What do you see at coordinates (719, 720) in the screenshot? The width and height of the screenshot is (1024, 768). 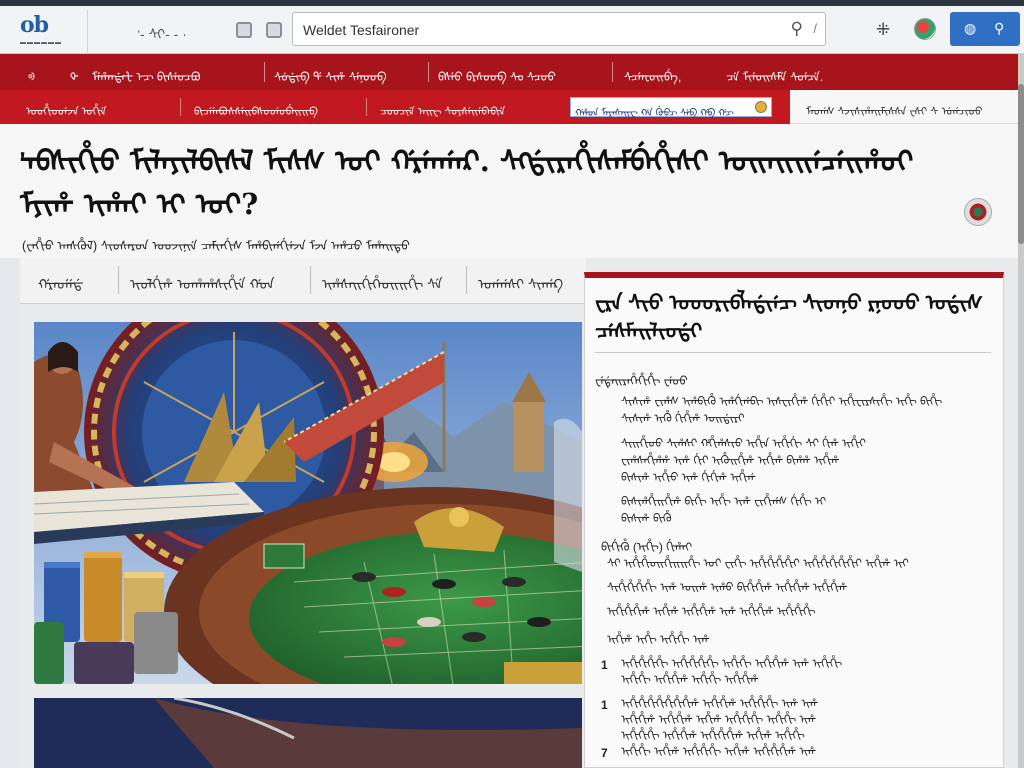 I see `list-item-line: ᡳᡥᡳᡥᡳᡥ ᡳᡥᡳᡥᡳᡥ ᡳᡥᡳᡥ ᡳᡥᡳᡥᡳᡥᡳ ᡳᡥᡳᡥᡳ ᡳᡥ` at bounding box center [719, 720].